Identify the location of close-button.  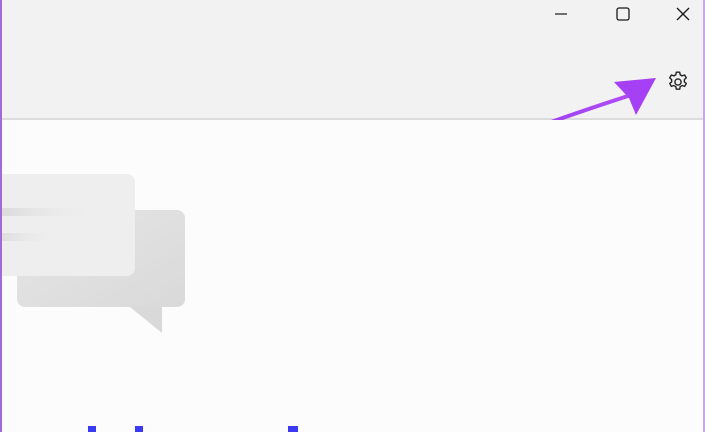
(682, 14).